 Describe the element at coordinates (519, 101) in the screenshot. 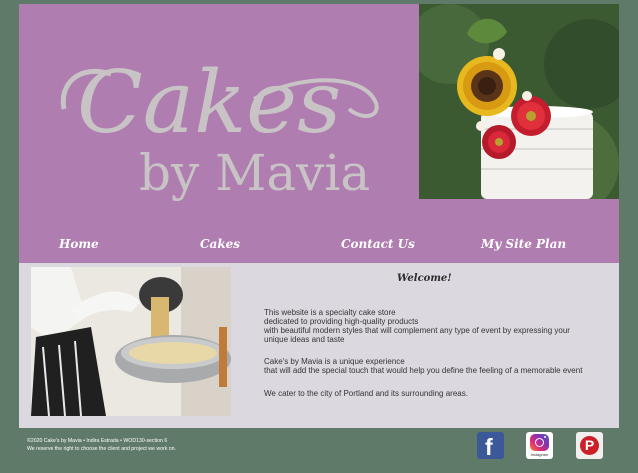

I see `cake-photo` at that location.